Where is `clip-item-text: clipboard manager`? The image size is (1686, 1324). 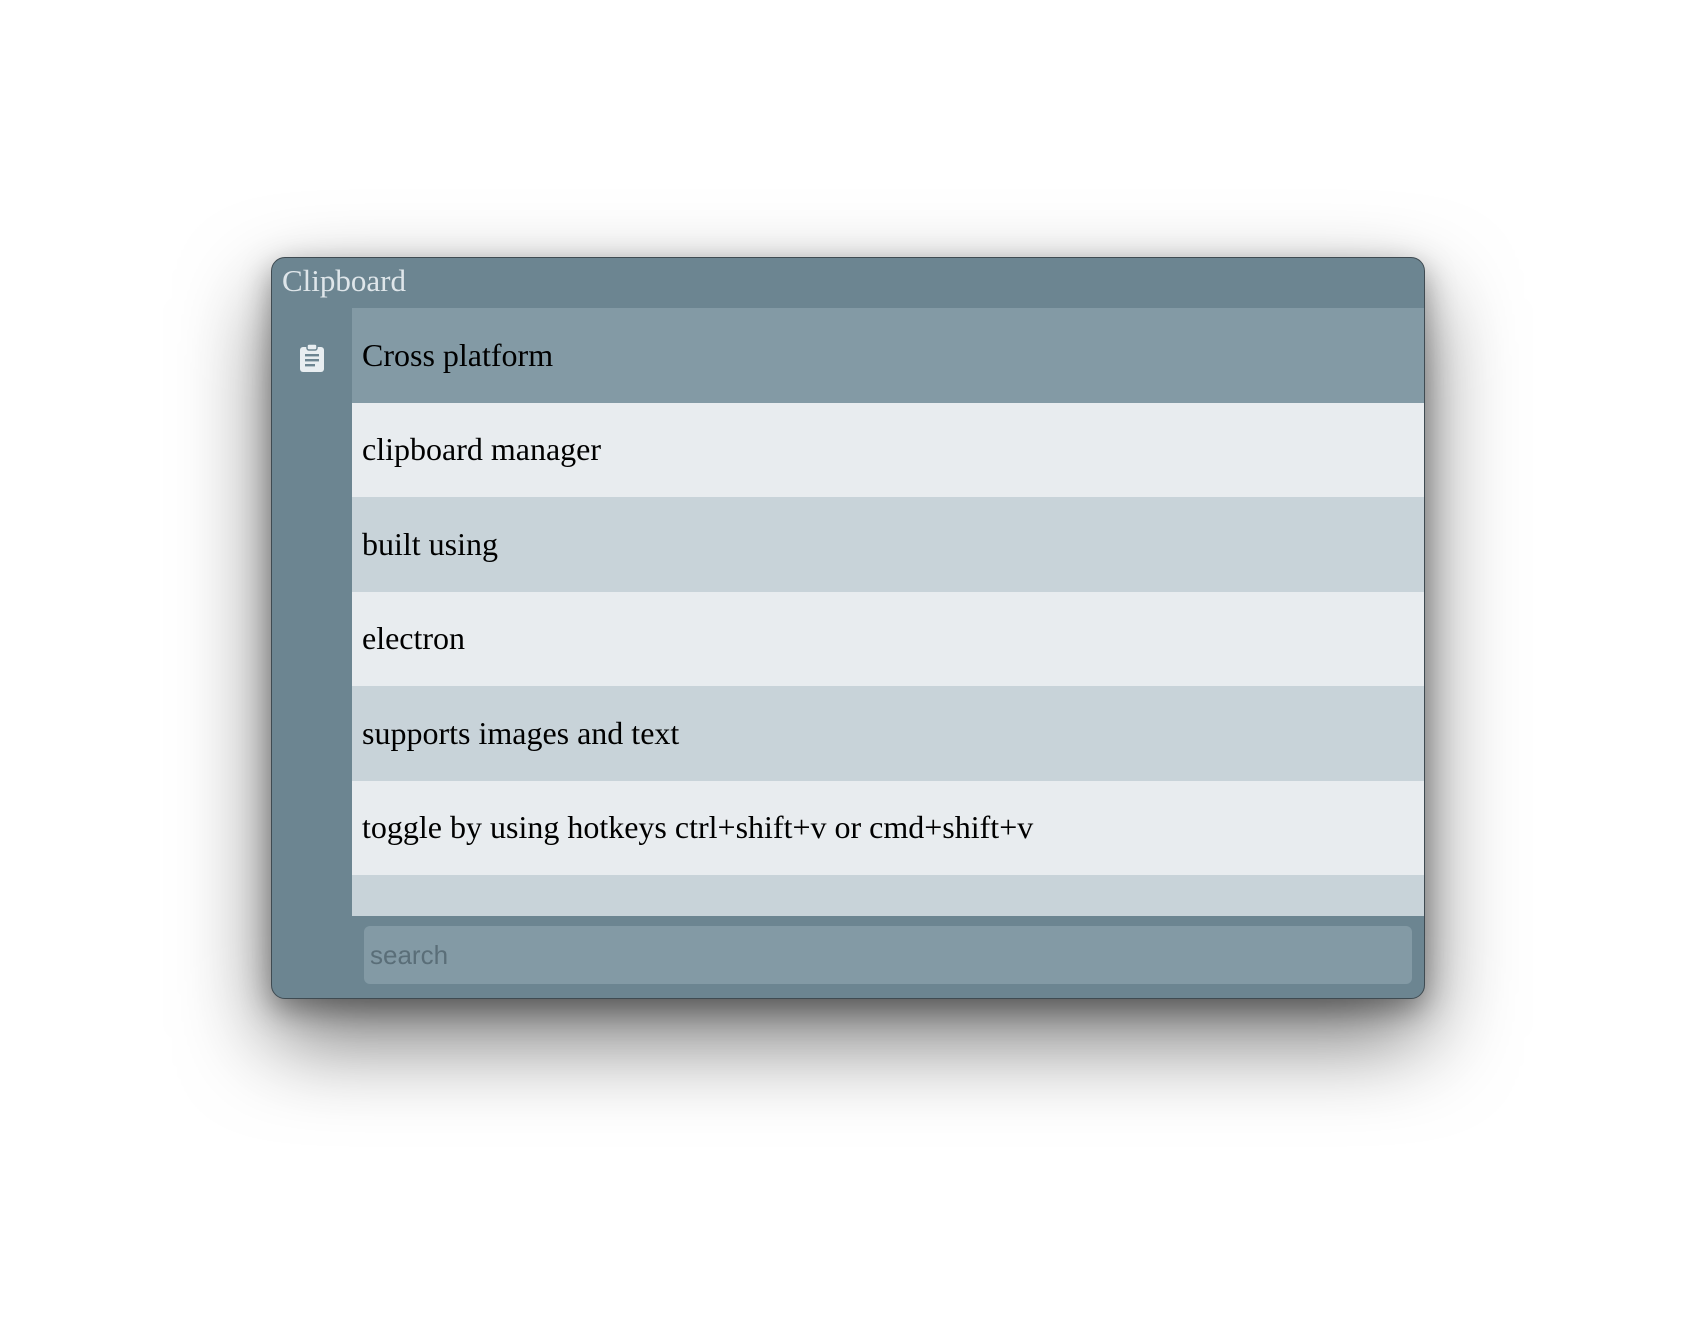
clip-item-text: clipboard manager is located at coordinates (481, 449).